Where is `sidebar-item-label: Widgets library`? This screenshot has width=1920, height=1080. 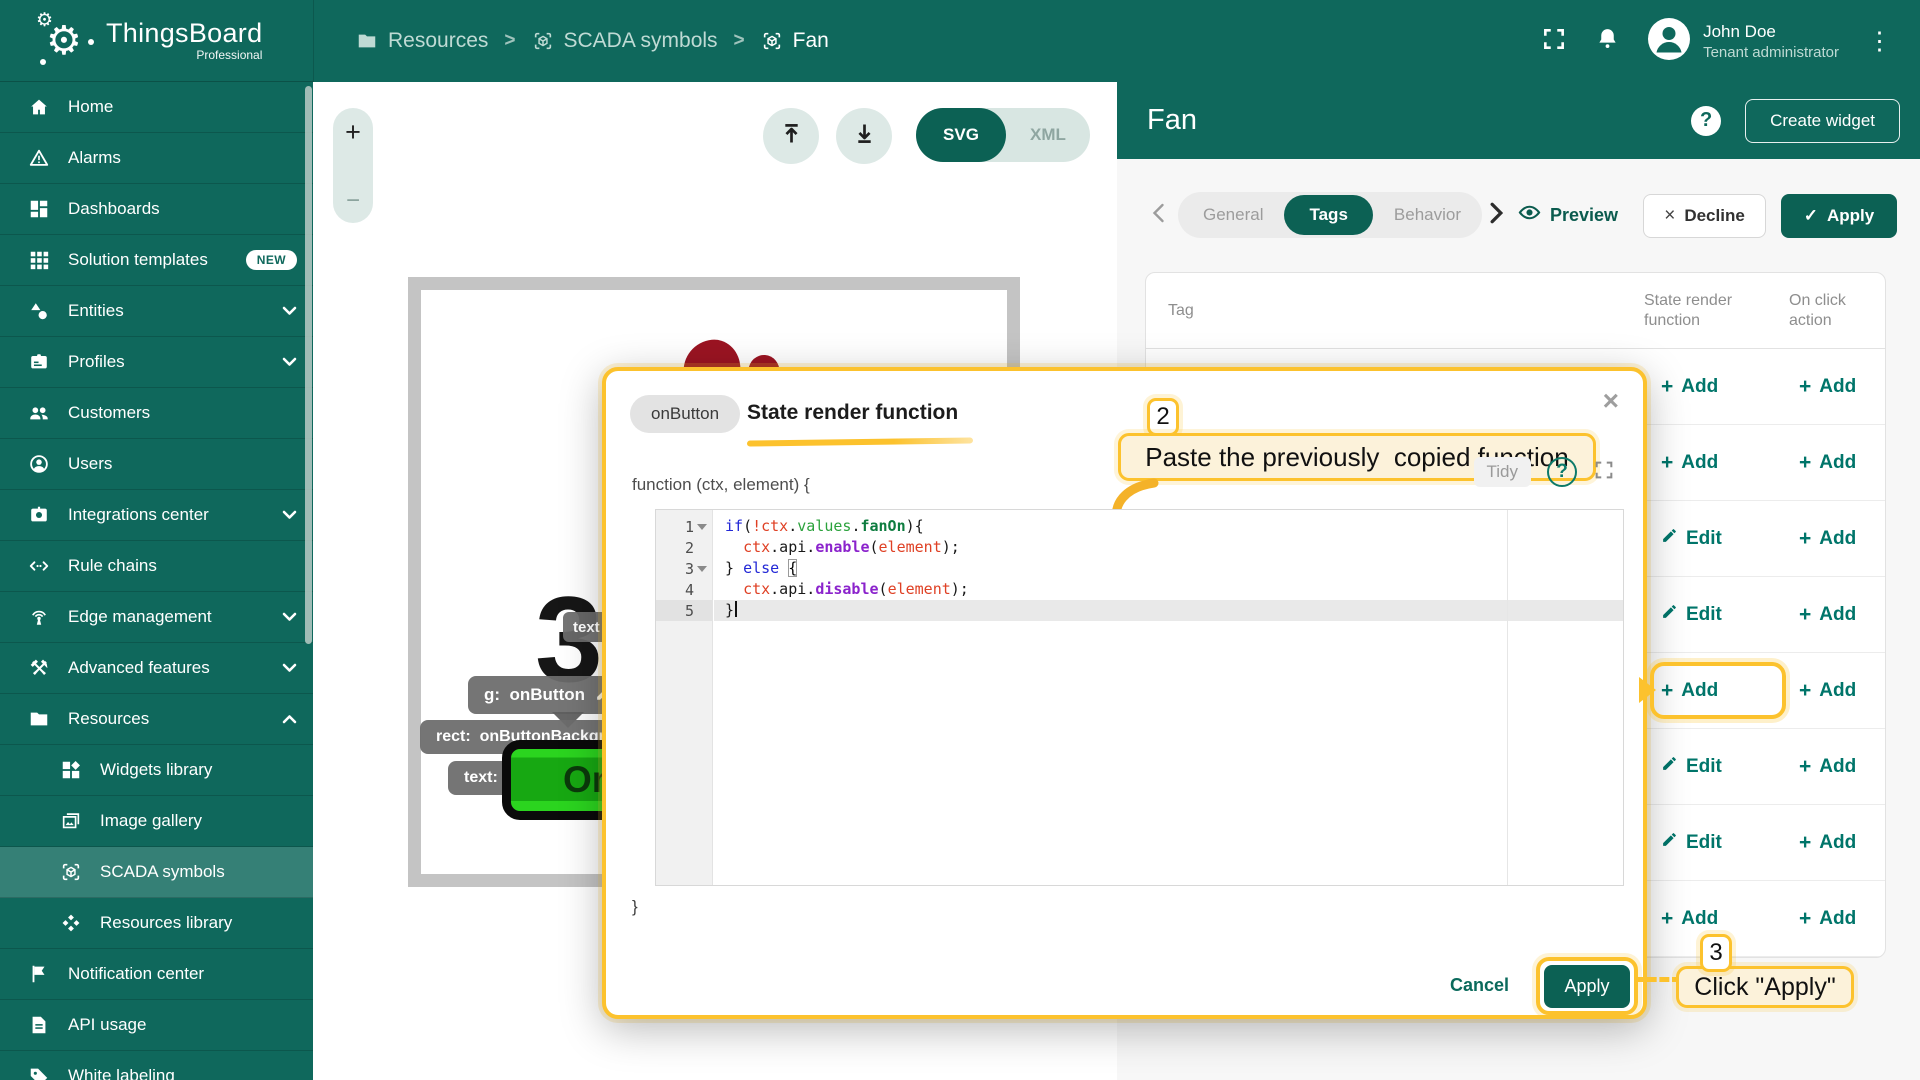 sidebar-item-label: Widgets library is located at coordinates (156, 769).